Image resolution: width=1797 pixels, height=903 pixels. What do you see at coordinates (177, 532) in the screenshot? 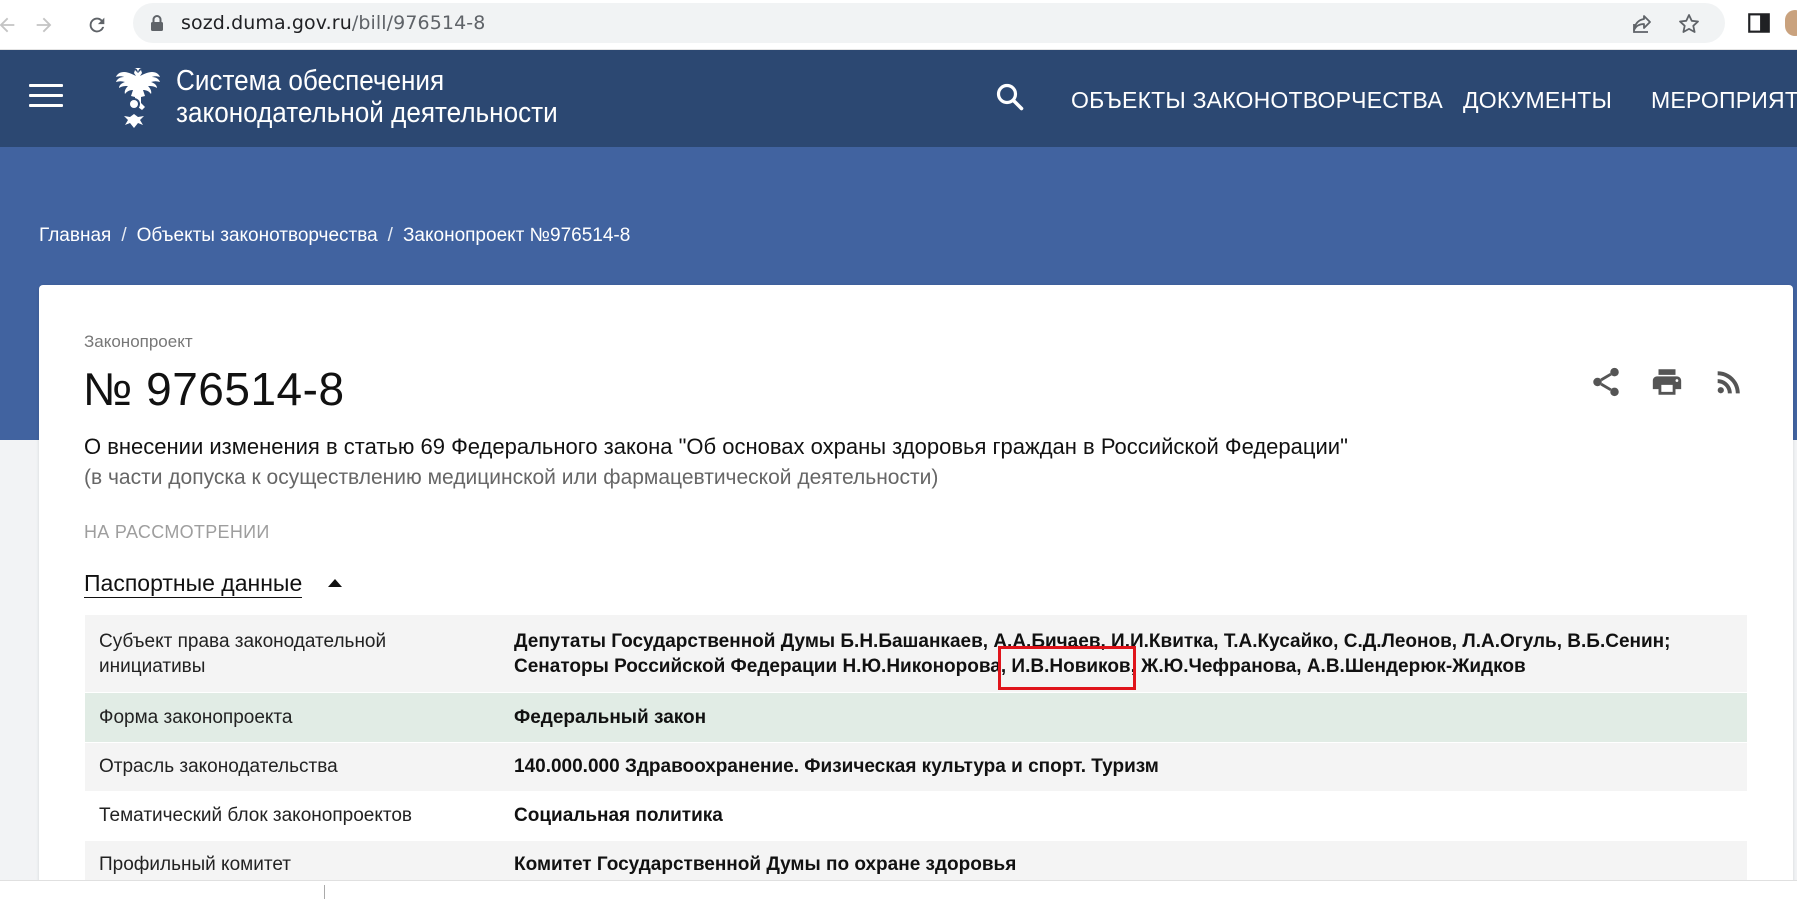
I see `bill-status: НА РАССМОТРЕНИИ` at bounding box center [177, 532].